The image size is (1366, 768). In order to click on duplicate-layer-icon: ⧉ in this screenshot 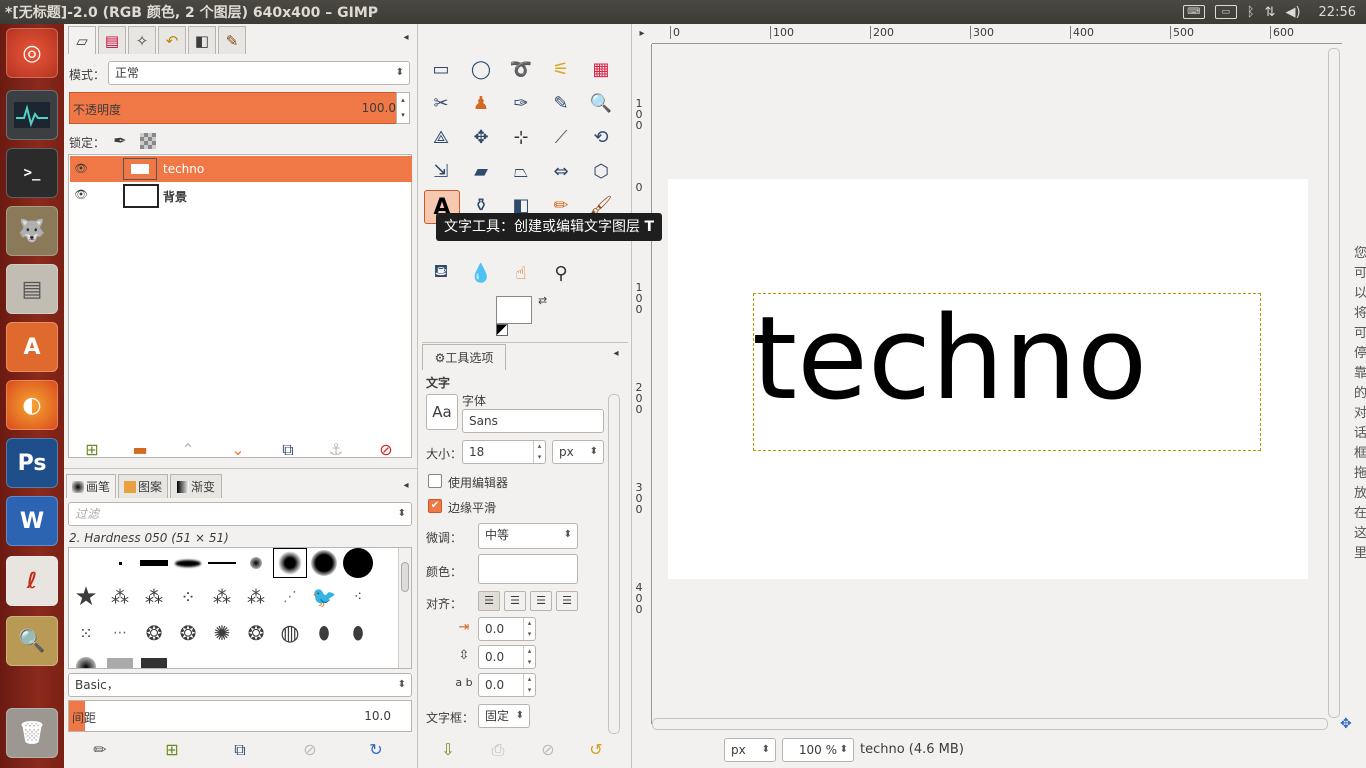, I will do `click(288, 450)`.